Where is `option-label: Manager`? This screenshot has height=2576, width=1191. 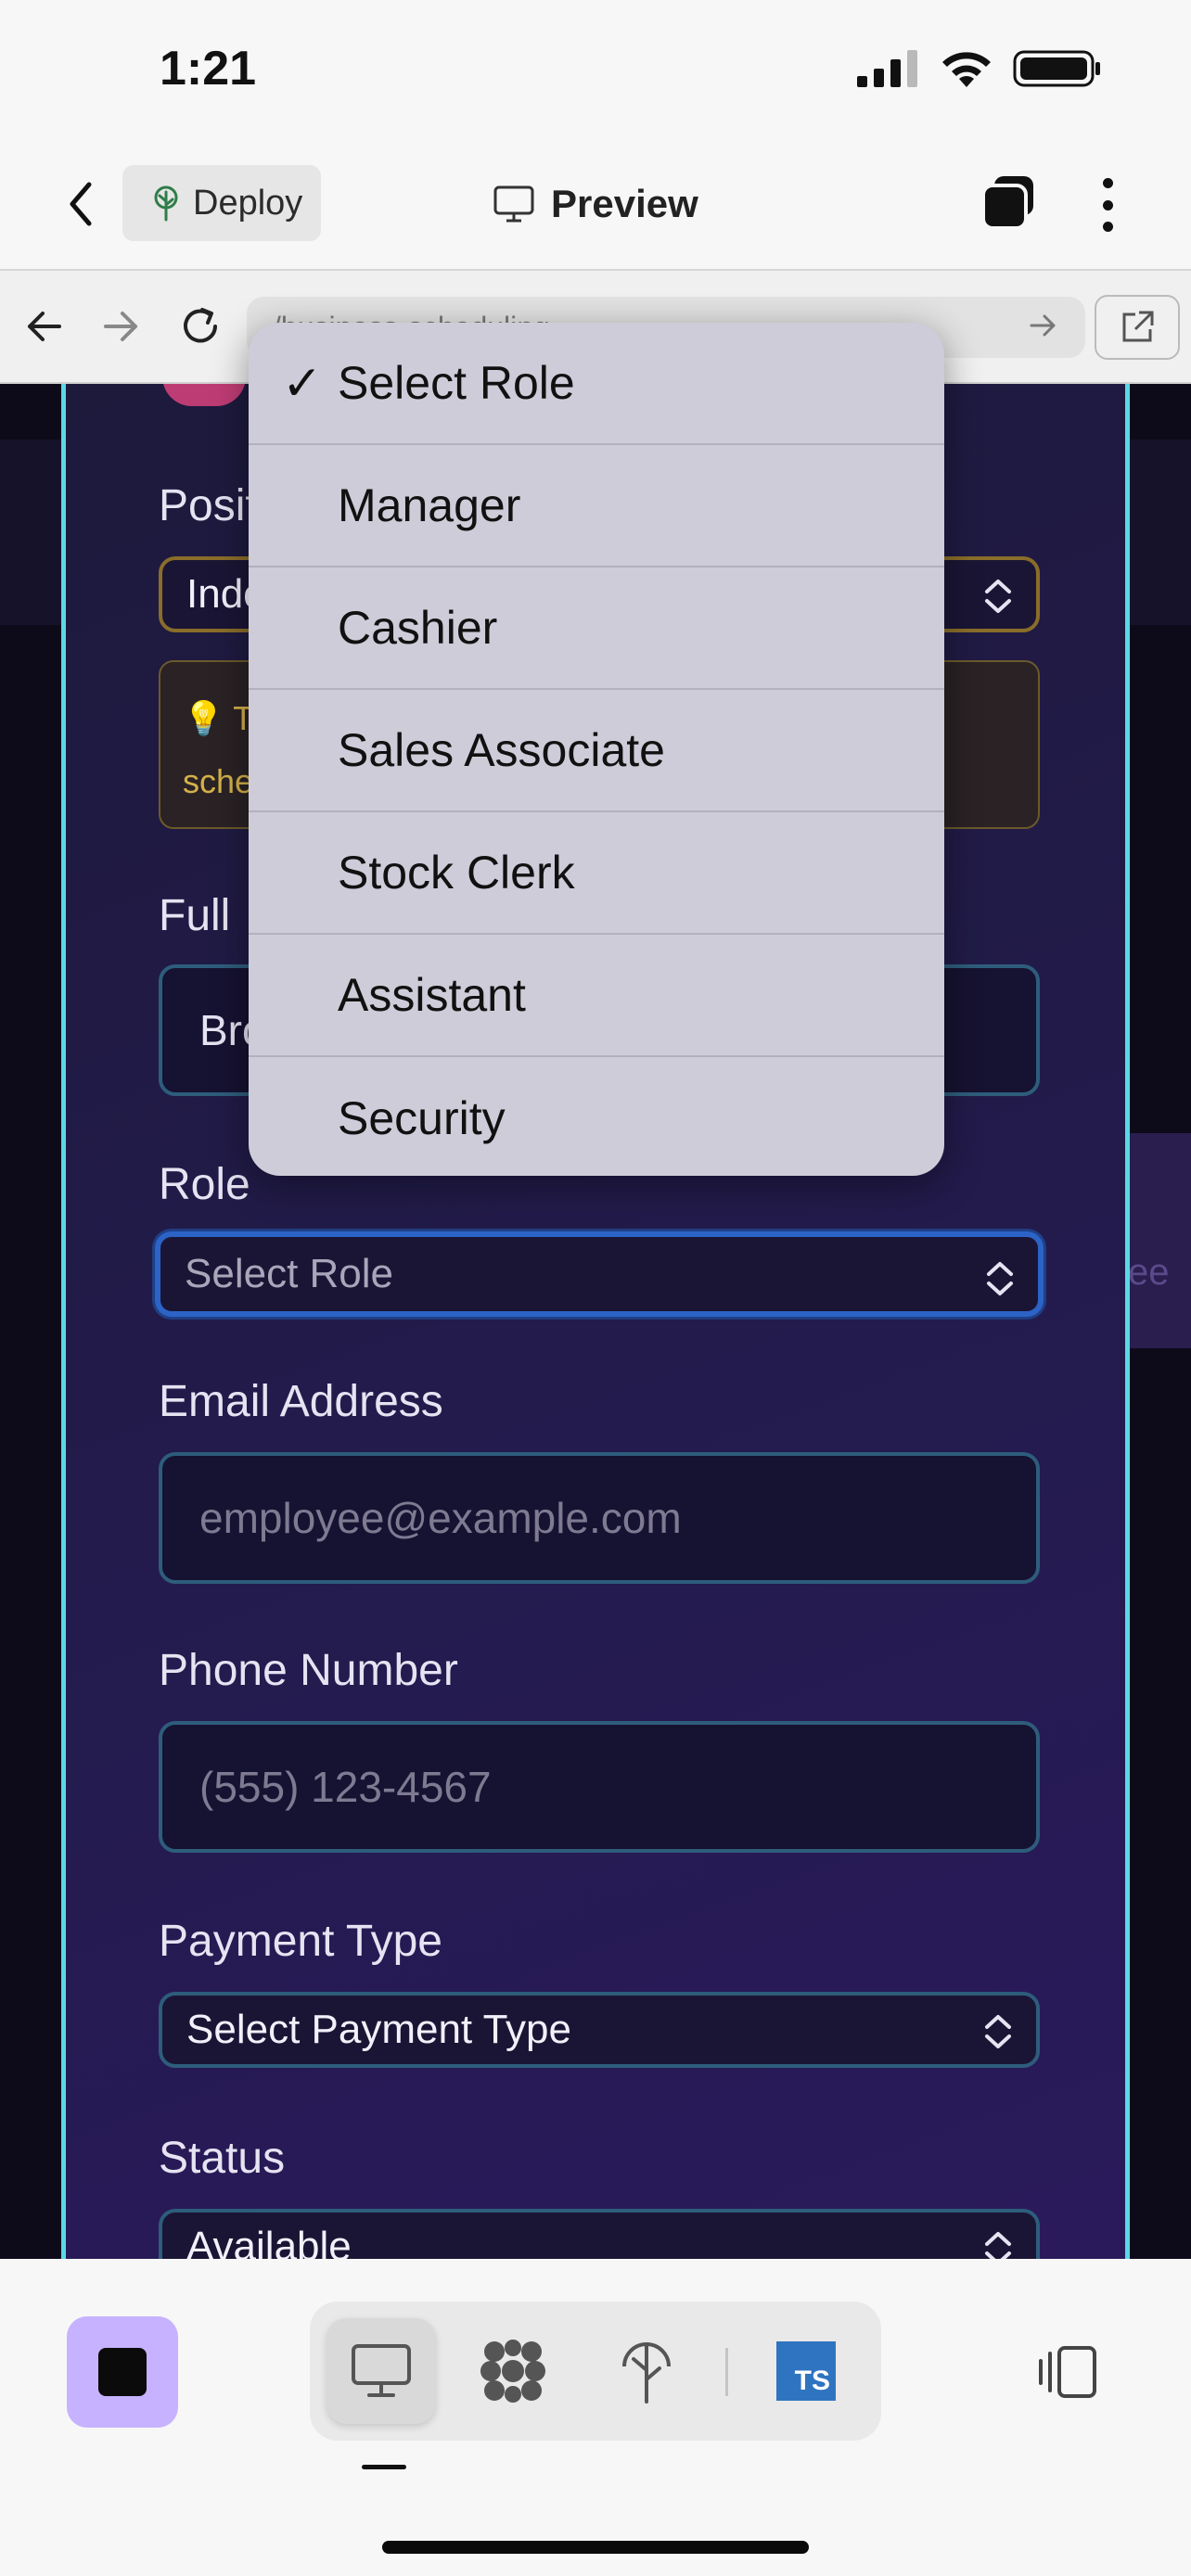 option-label: Manager is located at coordinates (429, 505).